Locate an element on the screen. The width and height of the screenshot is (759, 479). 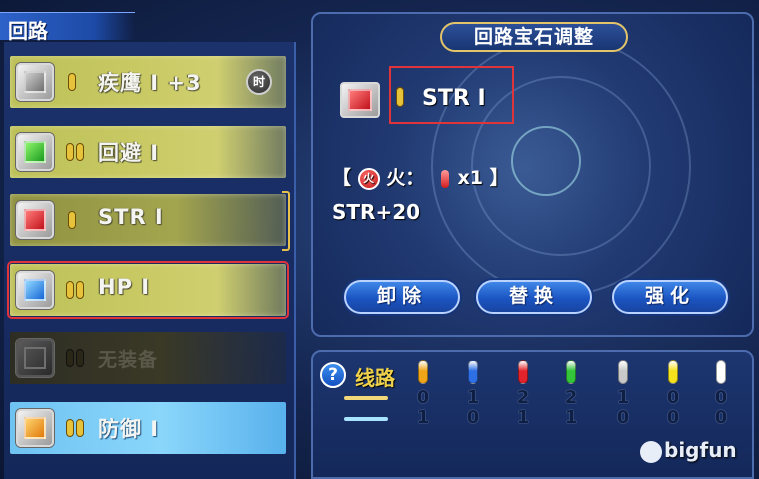
help-icon: ? is located at coordinates (333, 375).